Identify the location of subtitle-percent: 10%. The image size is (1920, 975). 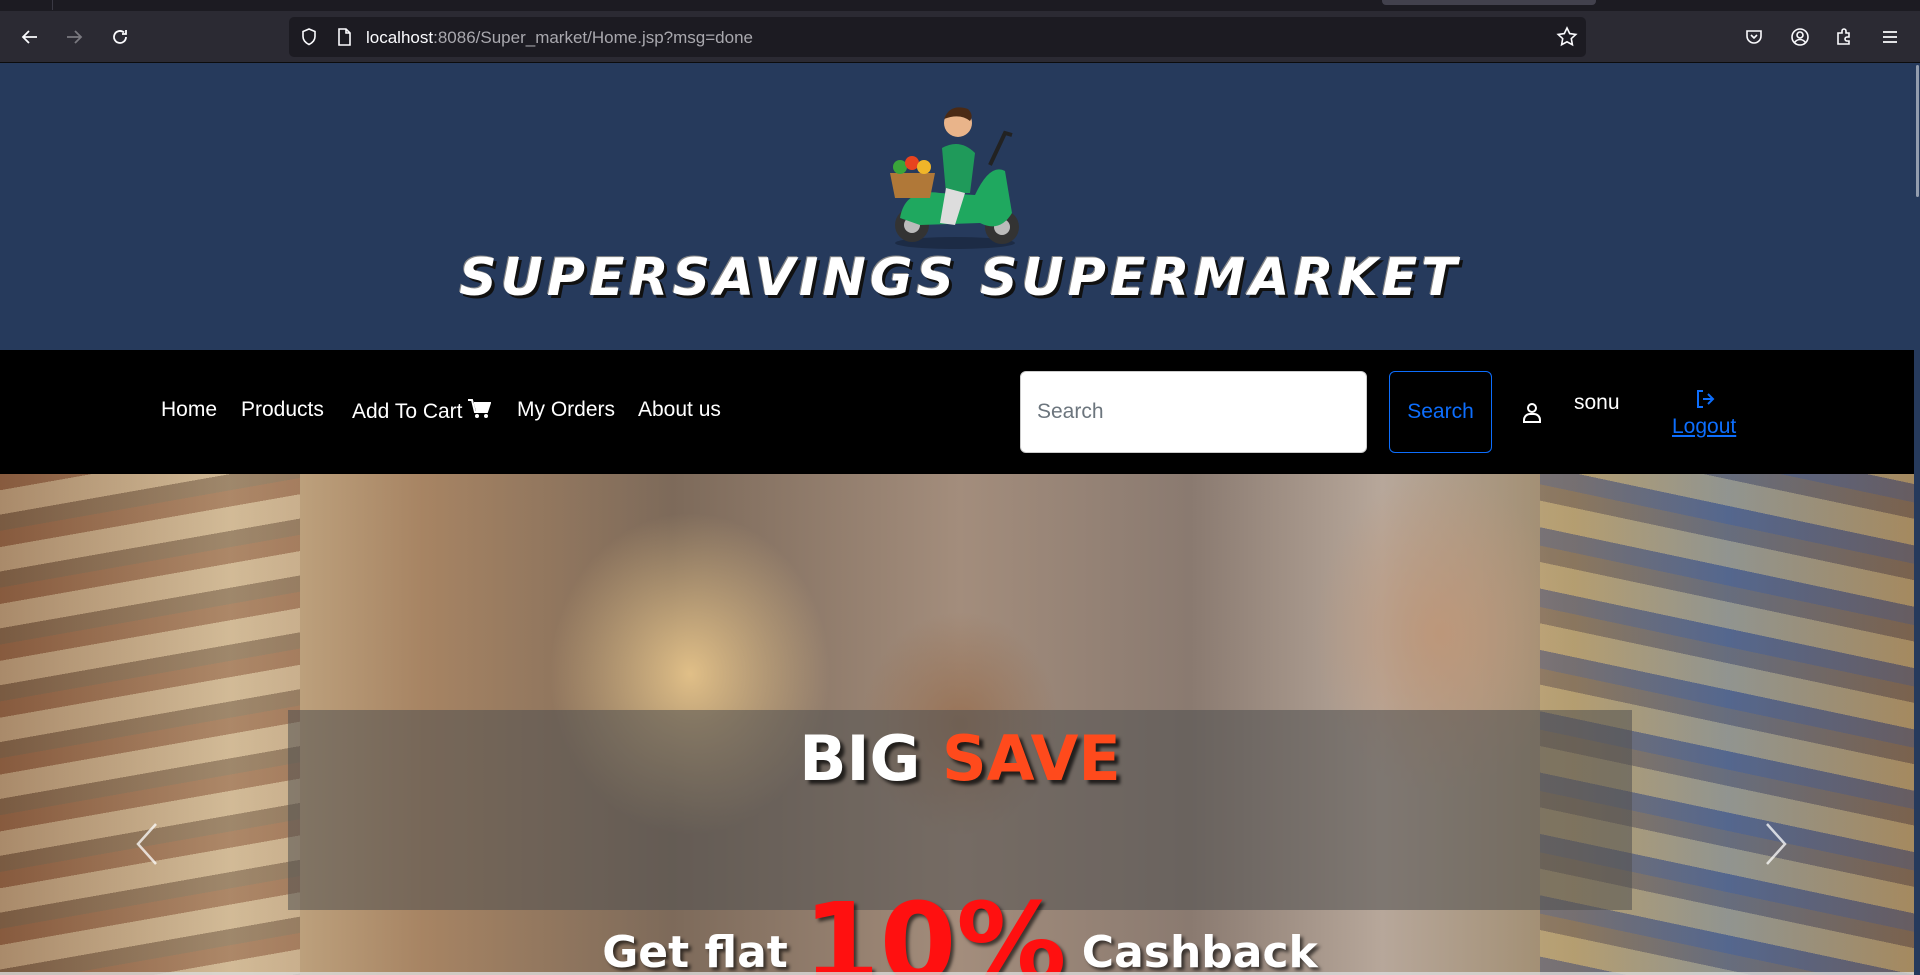
(935, 927).